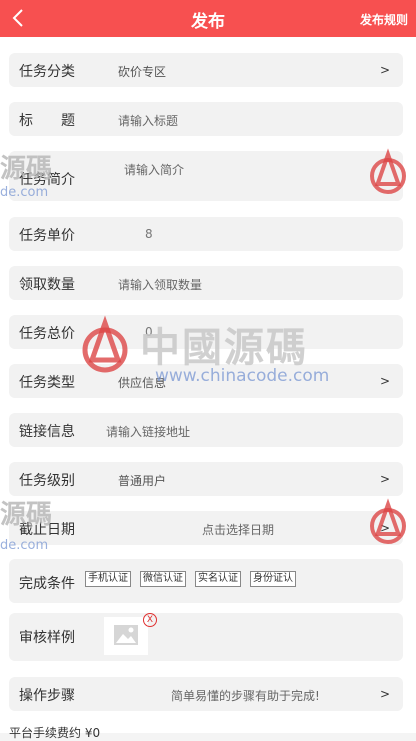  What do you see at coordinates (47, 236) in the screenshot?
I see `unit-price-label: 任务单价` at bounding box center [47, 236].